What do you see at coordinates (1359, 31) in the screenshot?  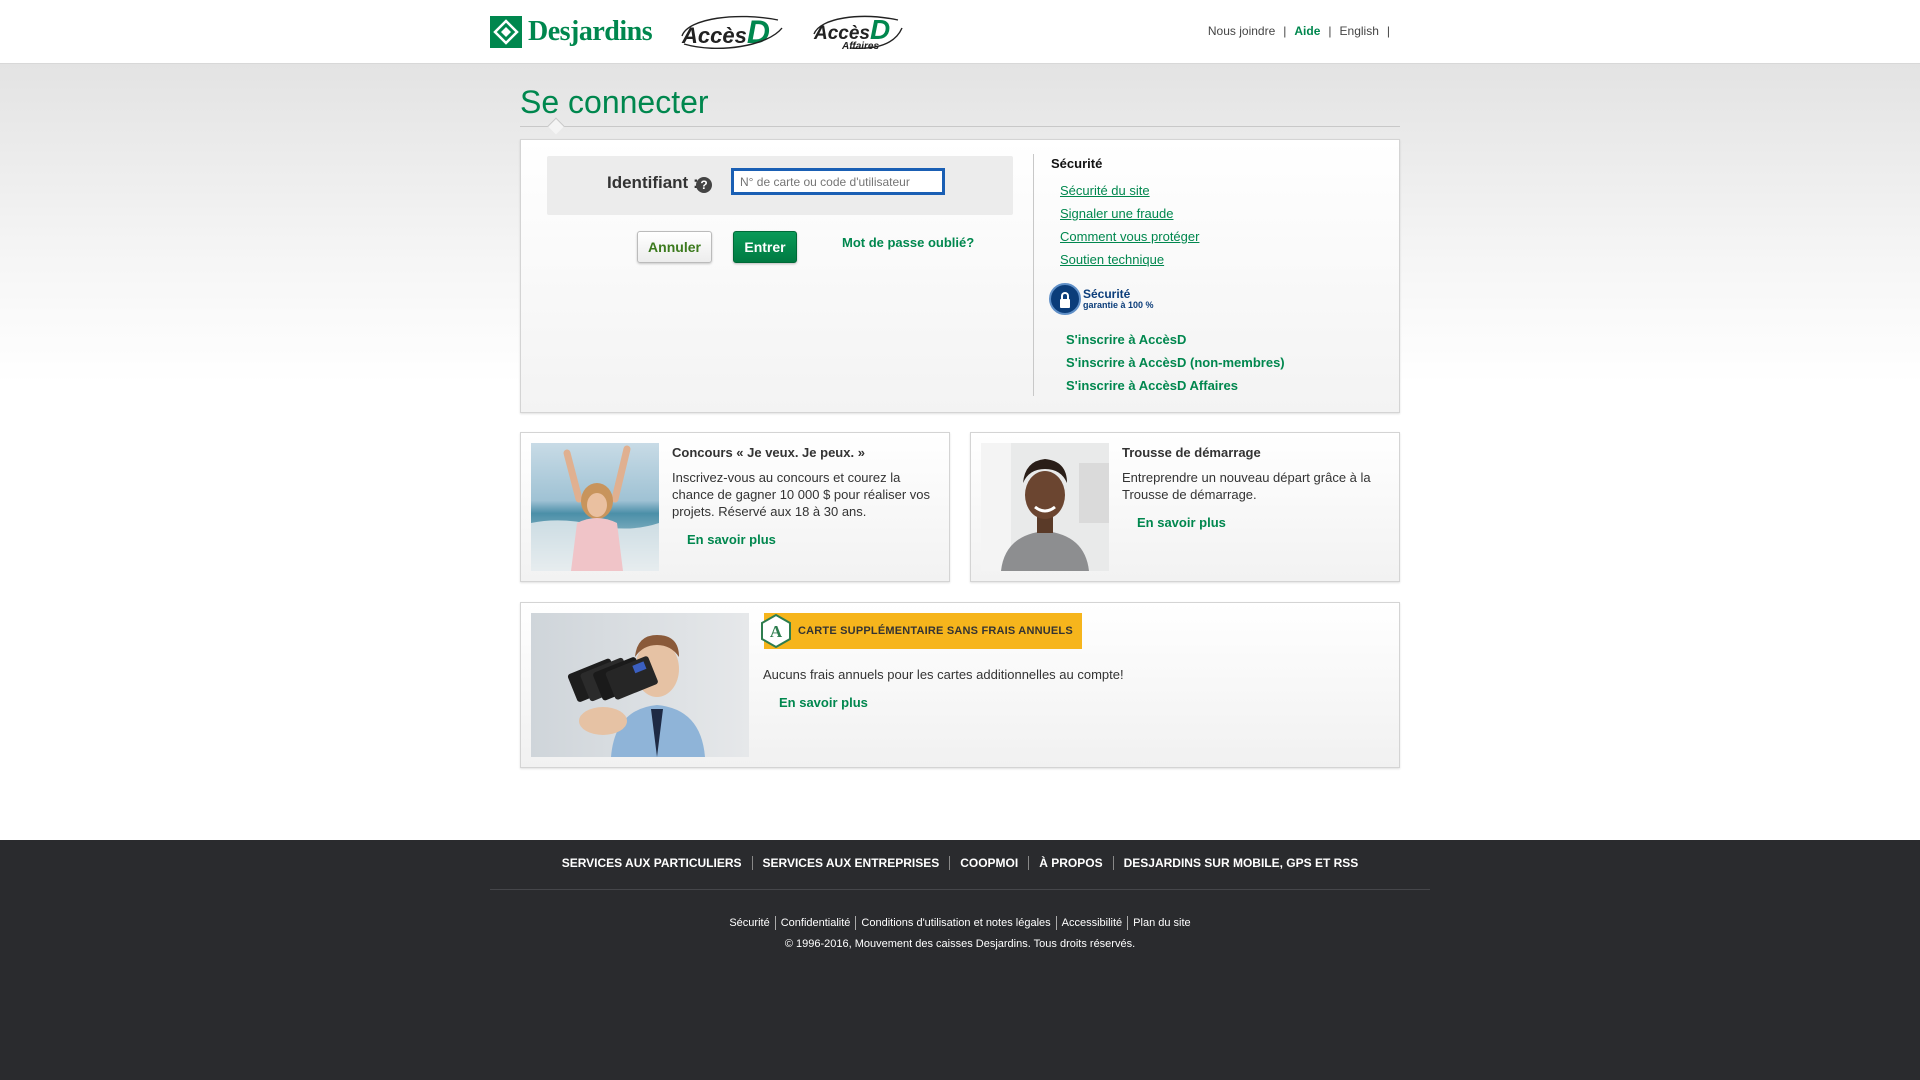 I see `language-link: English` at bounding box center [1359, 31].